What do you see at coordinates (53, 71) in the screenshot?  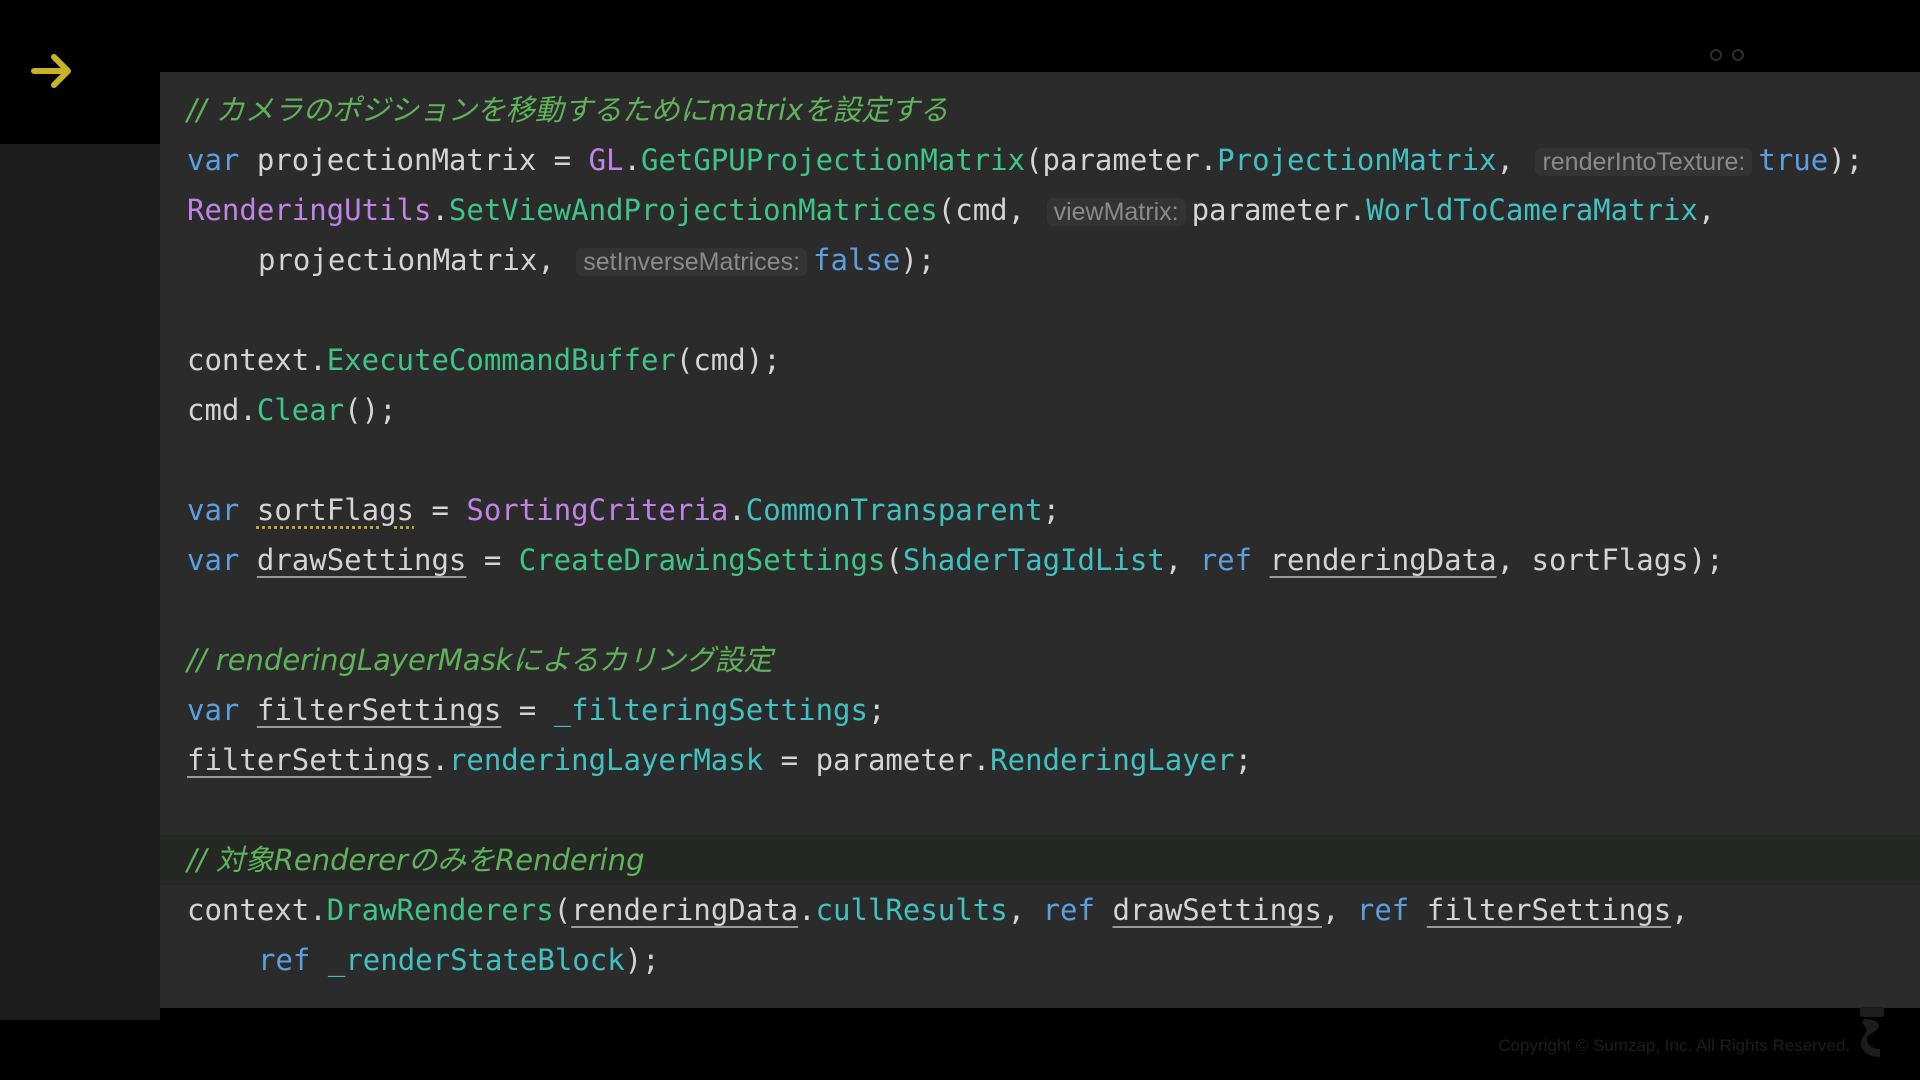 I see `arrow-right-icon` at bounding box center [53, 71].